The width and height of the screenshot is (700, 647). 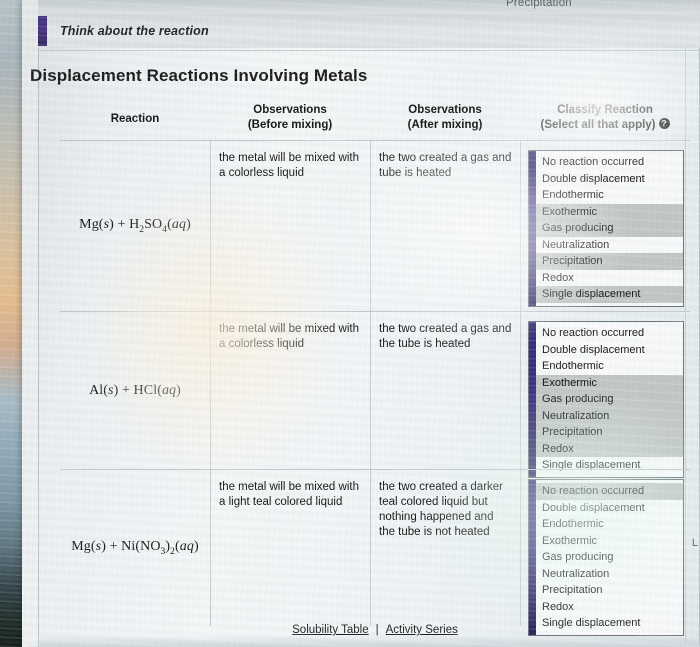 I want to click on banner-underline, so click(x=369, y=50).